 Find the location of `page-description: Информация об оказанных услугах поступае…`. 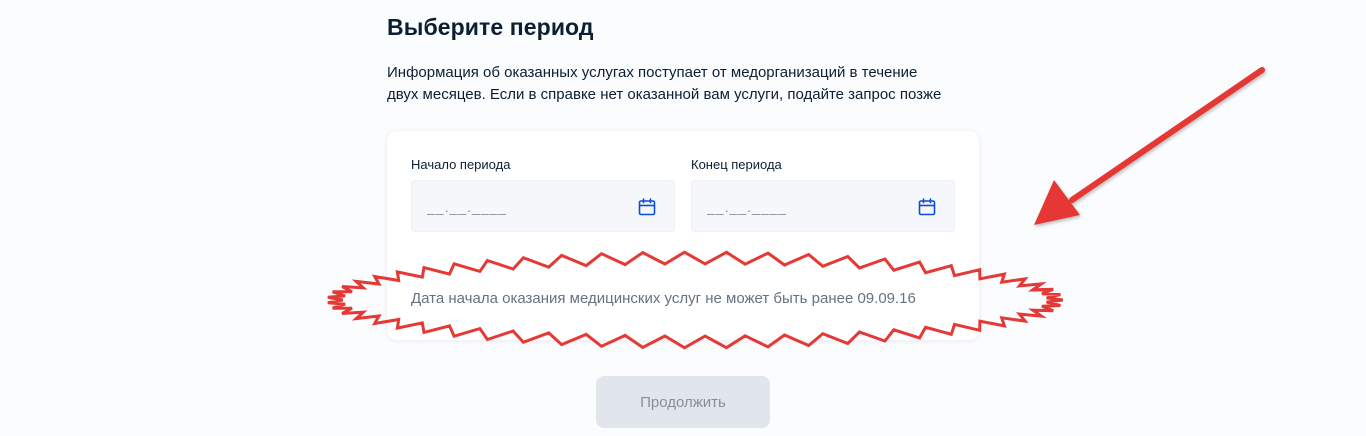

page-description: Информация об оказанных услугах поступае… is located at coordinates (687, 84).